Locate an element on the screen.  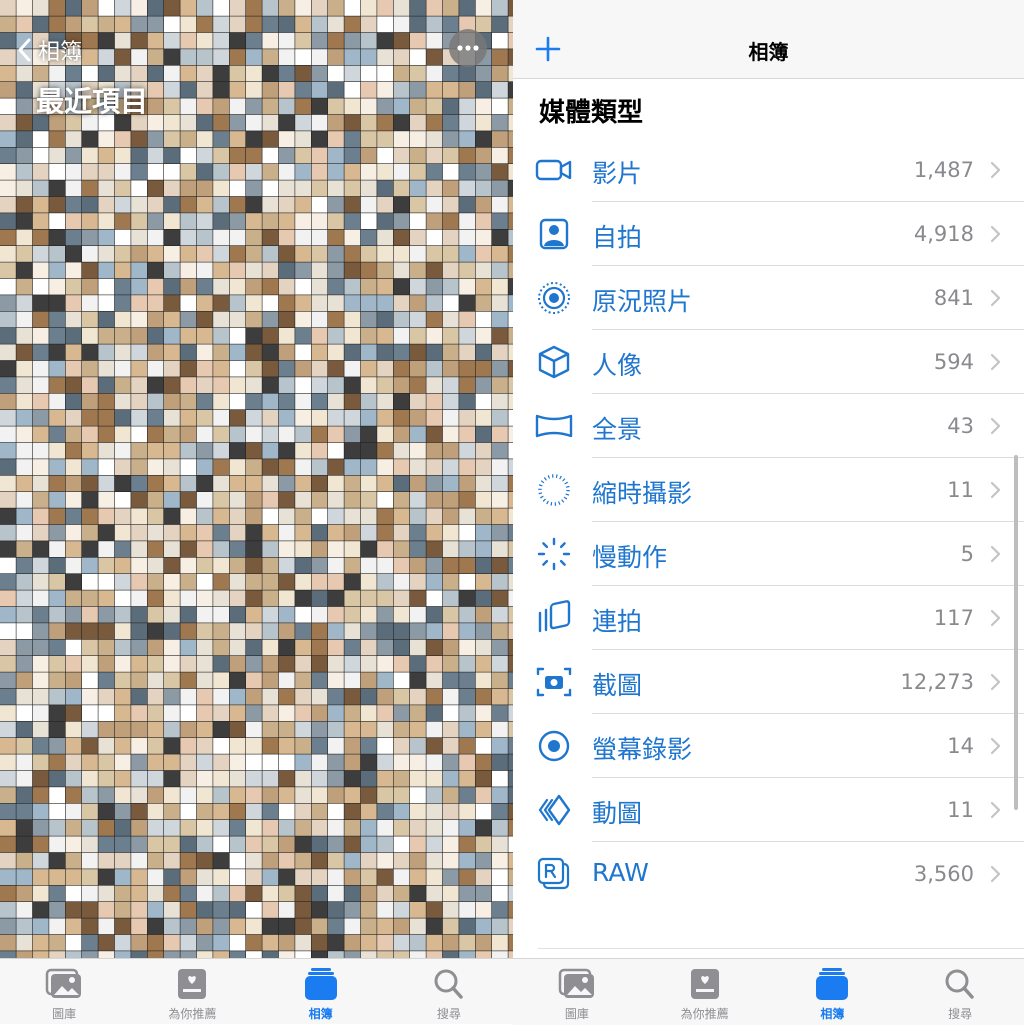
item-label: 人像 is located at coordinates (617, 365).